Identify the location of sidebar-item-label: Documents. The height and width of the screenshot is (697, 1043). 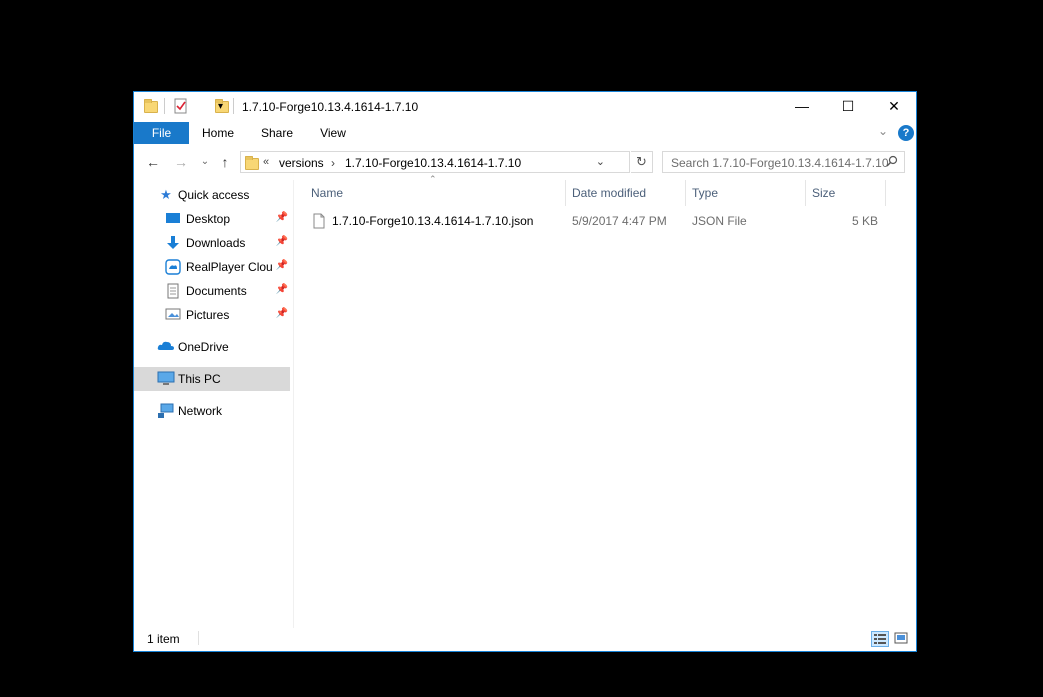
(216, 291).